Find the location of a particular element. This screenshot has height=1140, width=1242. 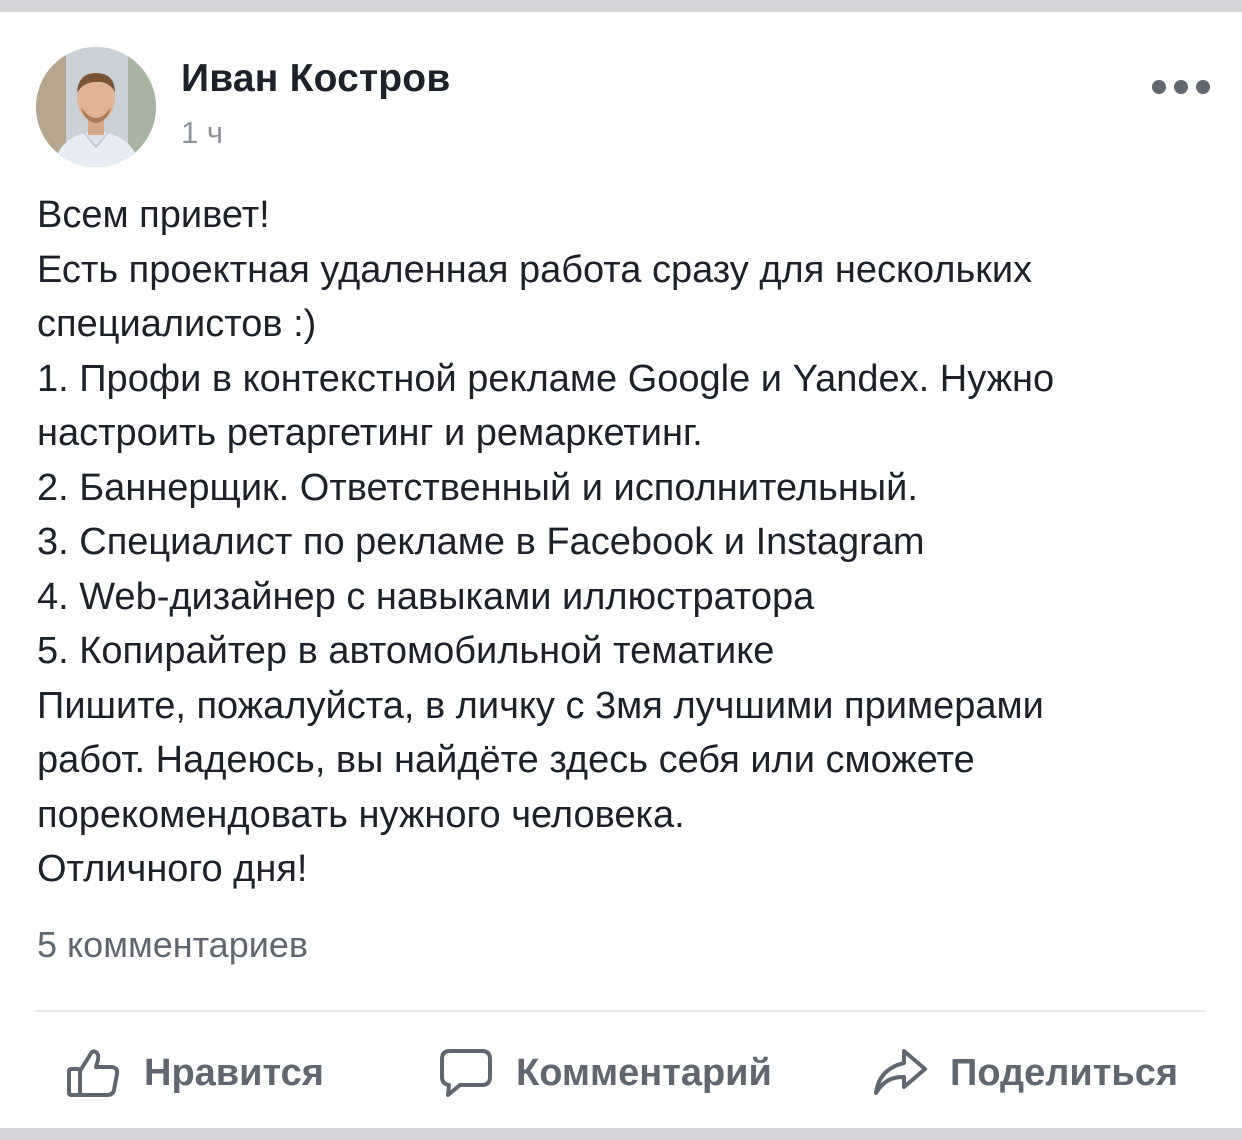

top-separator is located at coordinates (621, 6).